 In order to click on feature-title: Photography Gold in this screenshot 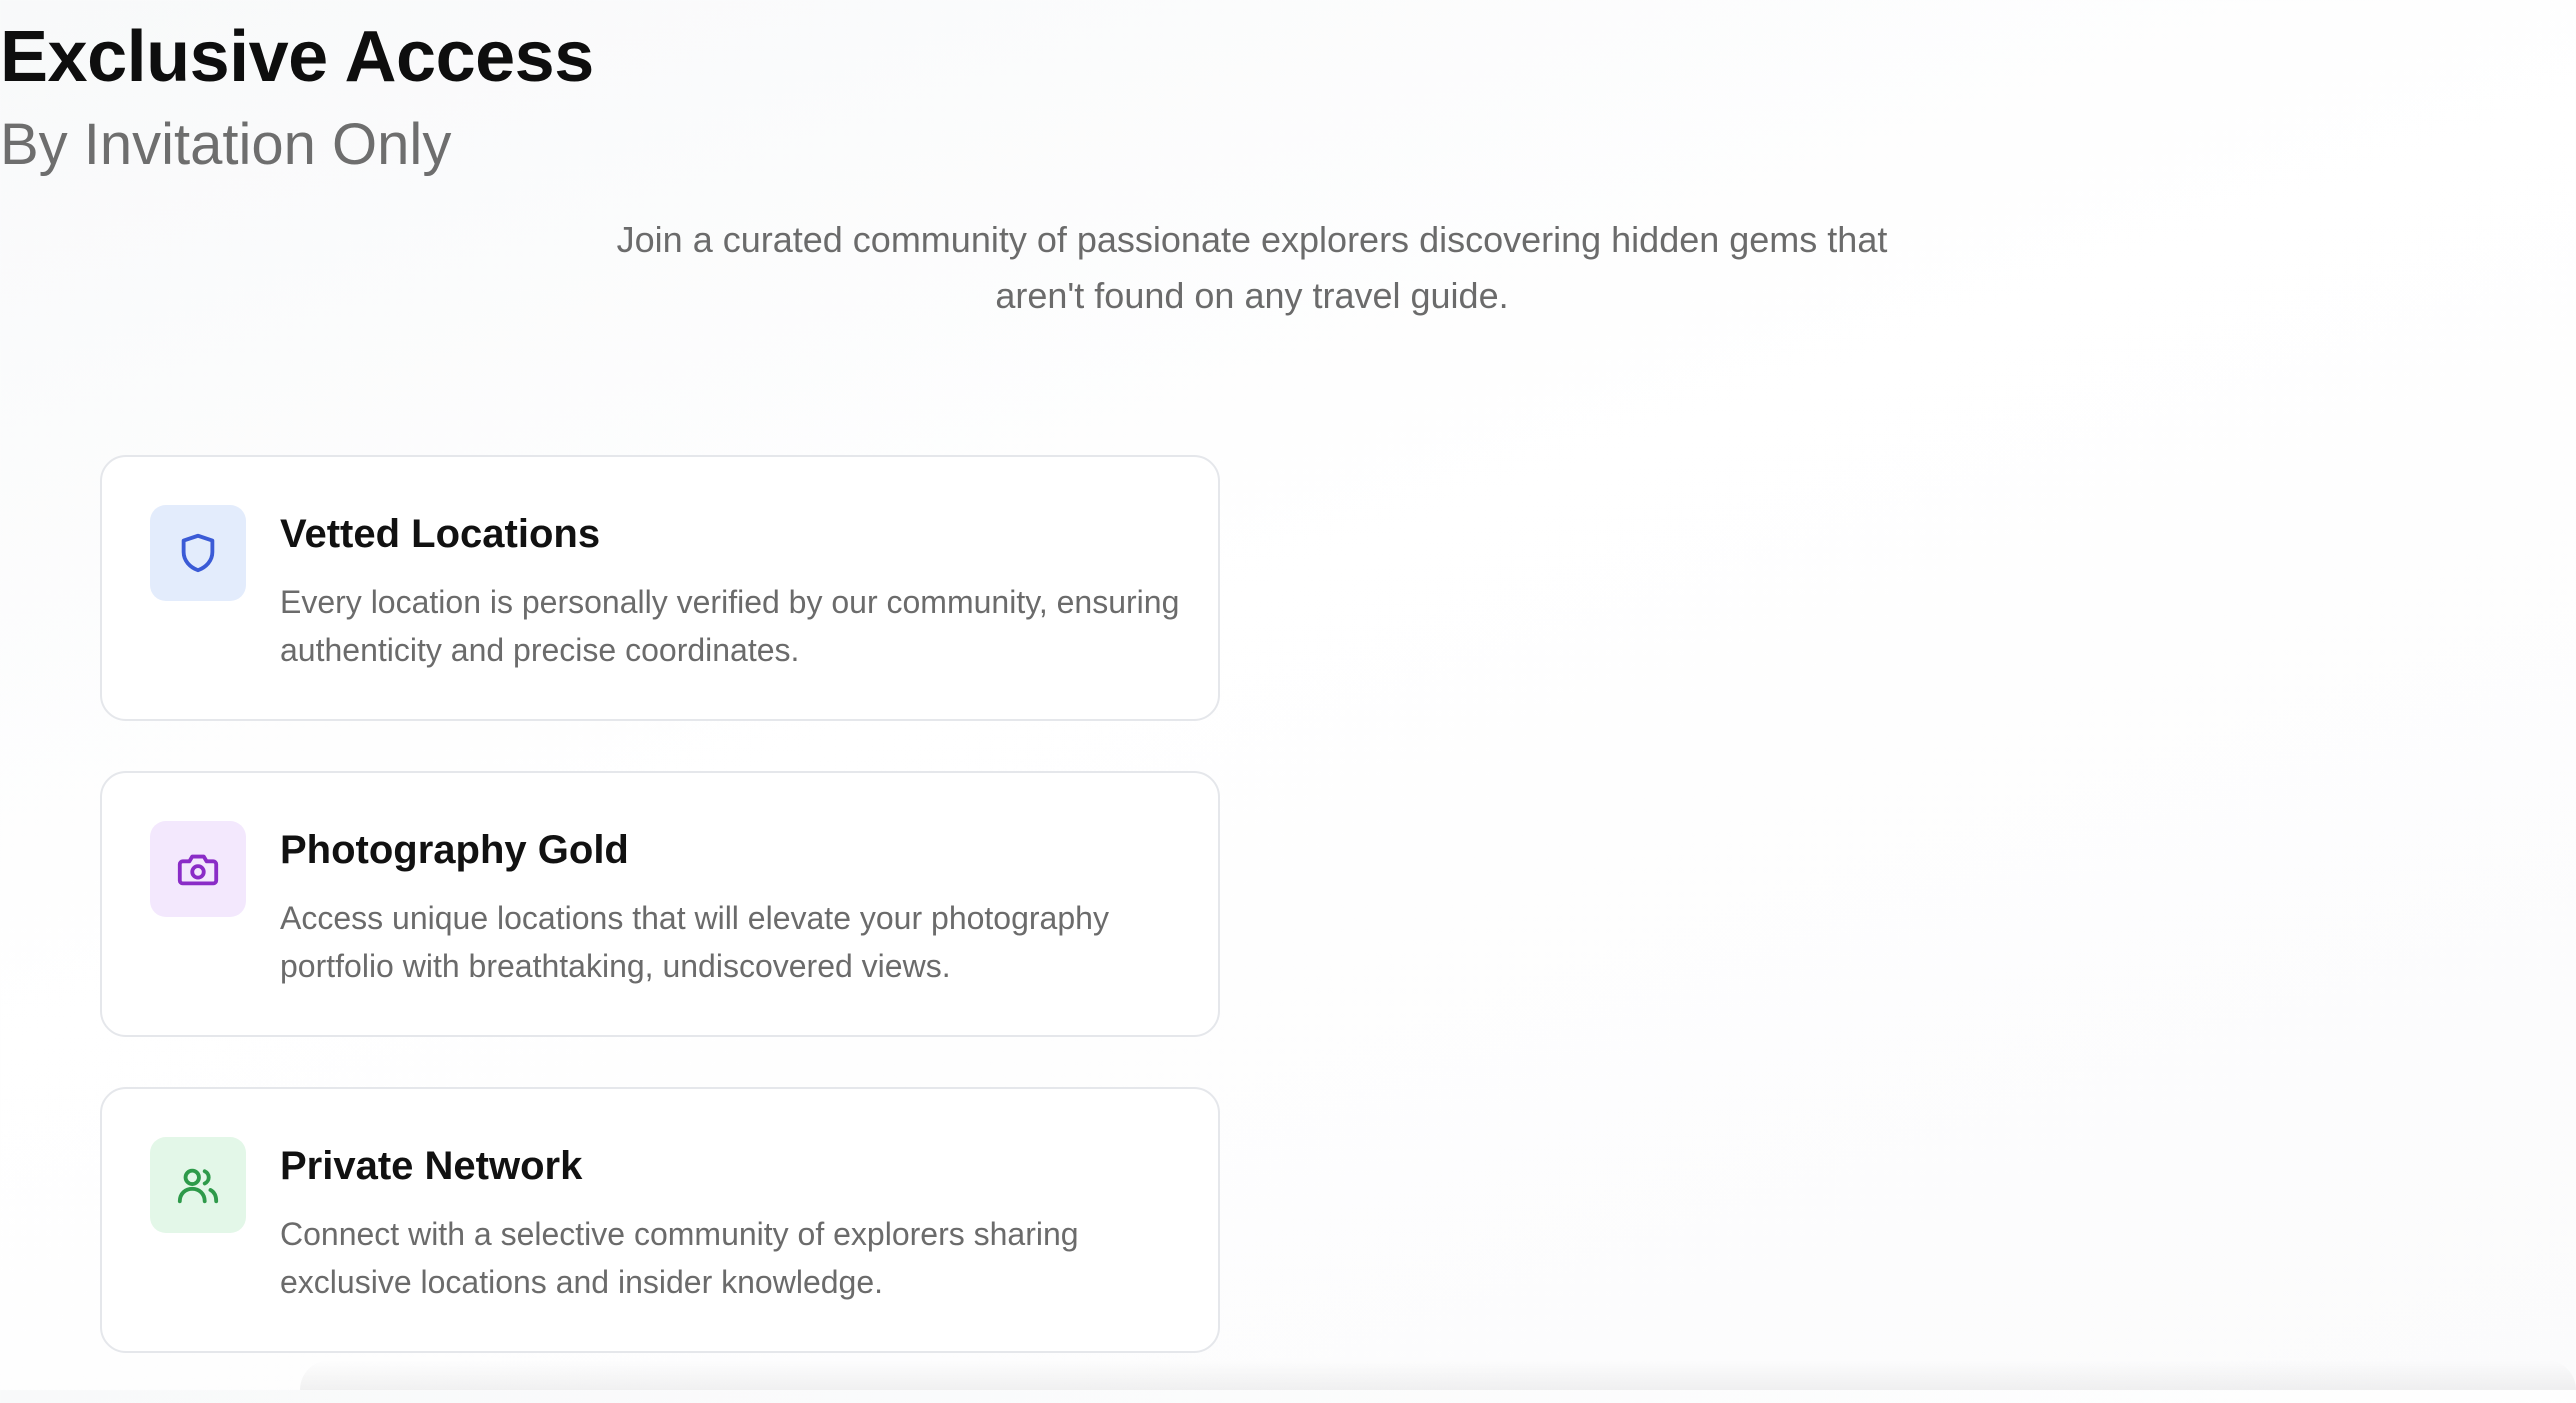, I will do `click(454, 850)`.